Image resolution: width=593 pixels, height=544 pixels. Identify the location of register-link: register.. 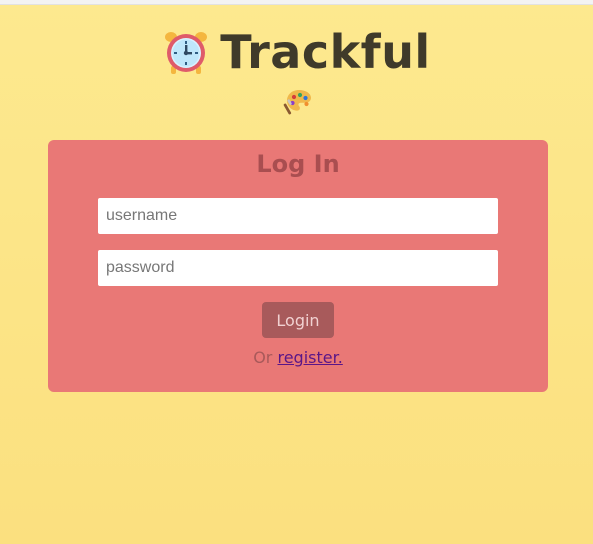
(309, 357).